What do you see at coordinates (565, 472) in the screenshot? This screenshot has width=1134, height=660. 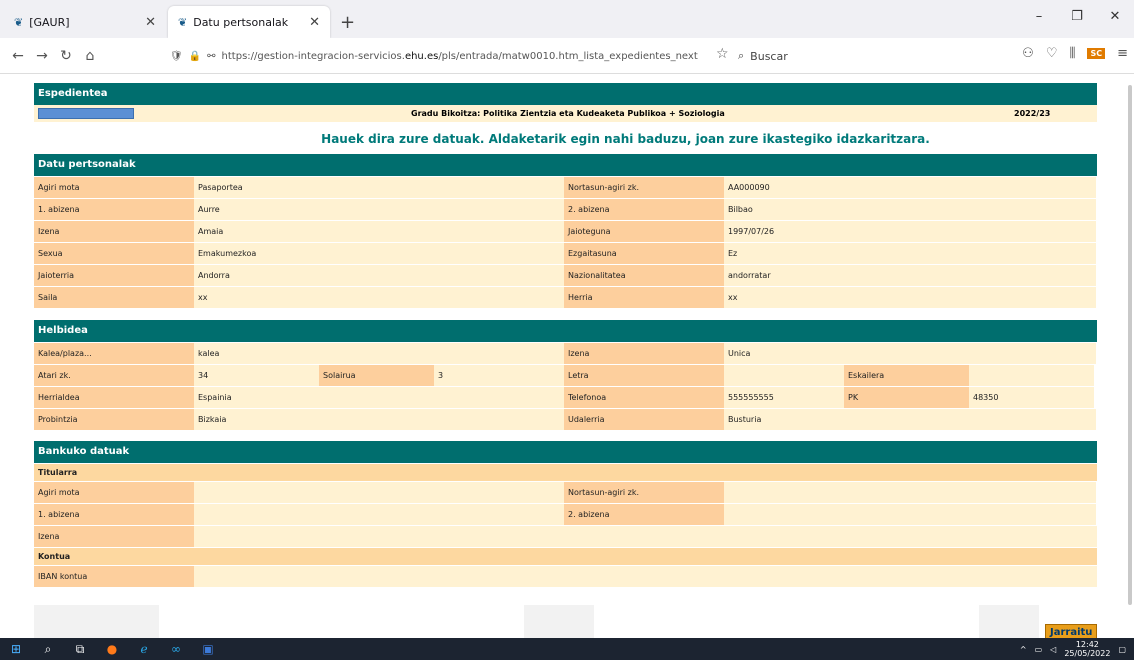 I see `subheader-titularra: Titularra` at bounding box center [565, 472].